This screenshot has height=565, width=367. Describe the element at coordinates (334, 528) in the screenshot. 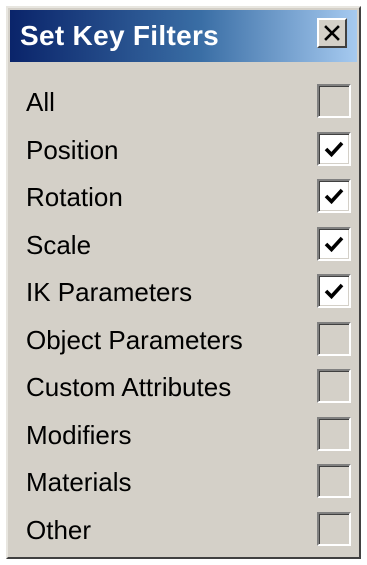

I see `checkbox-other` at that location.